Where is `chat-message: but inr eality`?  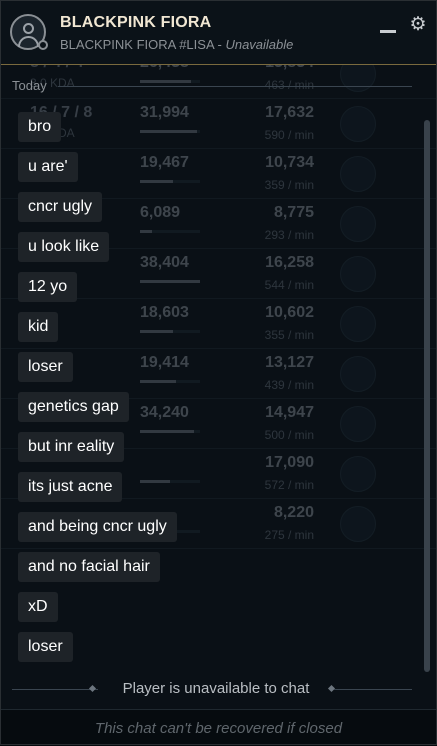 chat-message: but inr eality is located at coordinates (71, 447).